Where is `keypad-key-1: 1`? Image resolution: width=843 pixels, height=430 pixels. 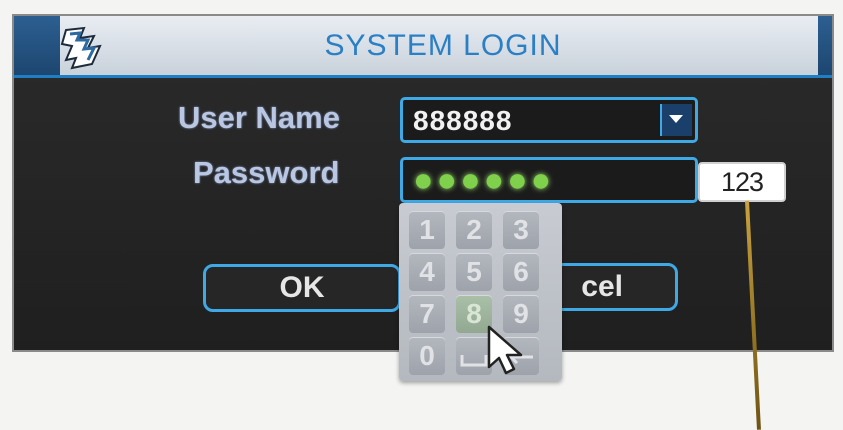 keypad-key-1: 1 is located at coordinates (427, 230).